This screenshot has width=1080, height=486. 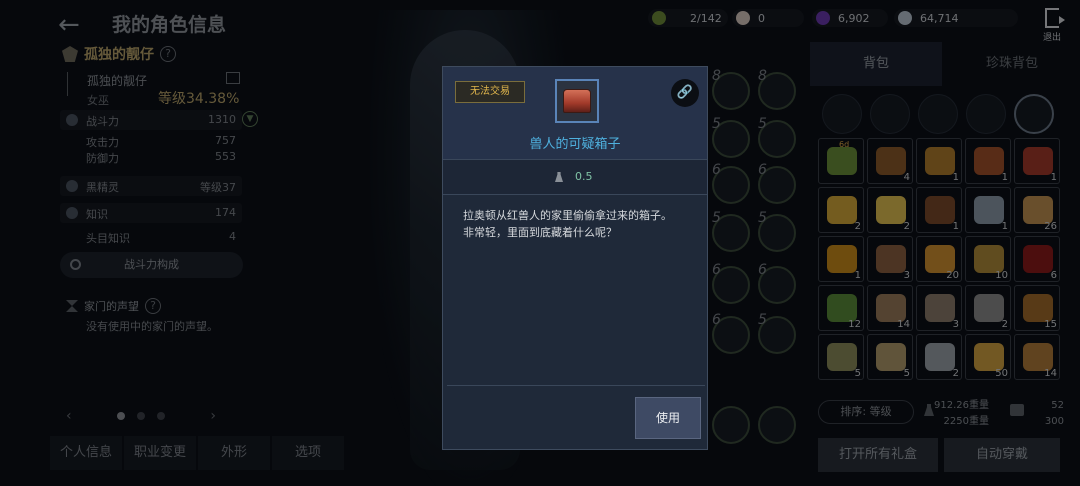 What do you see at coordinates (576, 385) in the screenshot?
I see `divider` at bounding box center [576, 385].